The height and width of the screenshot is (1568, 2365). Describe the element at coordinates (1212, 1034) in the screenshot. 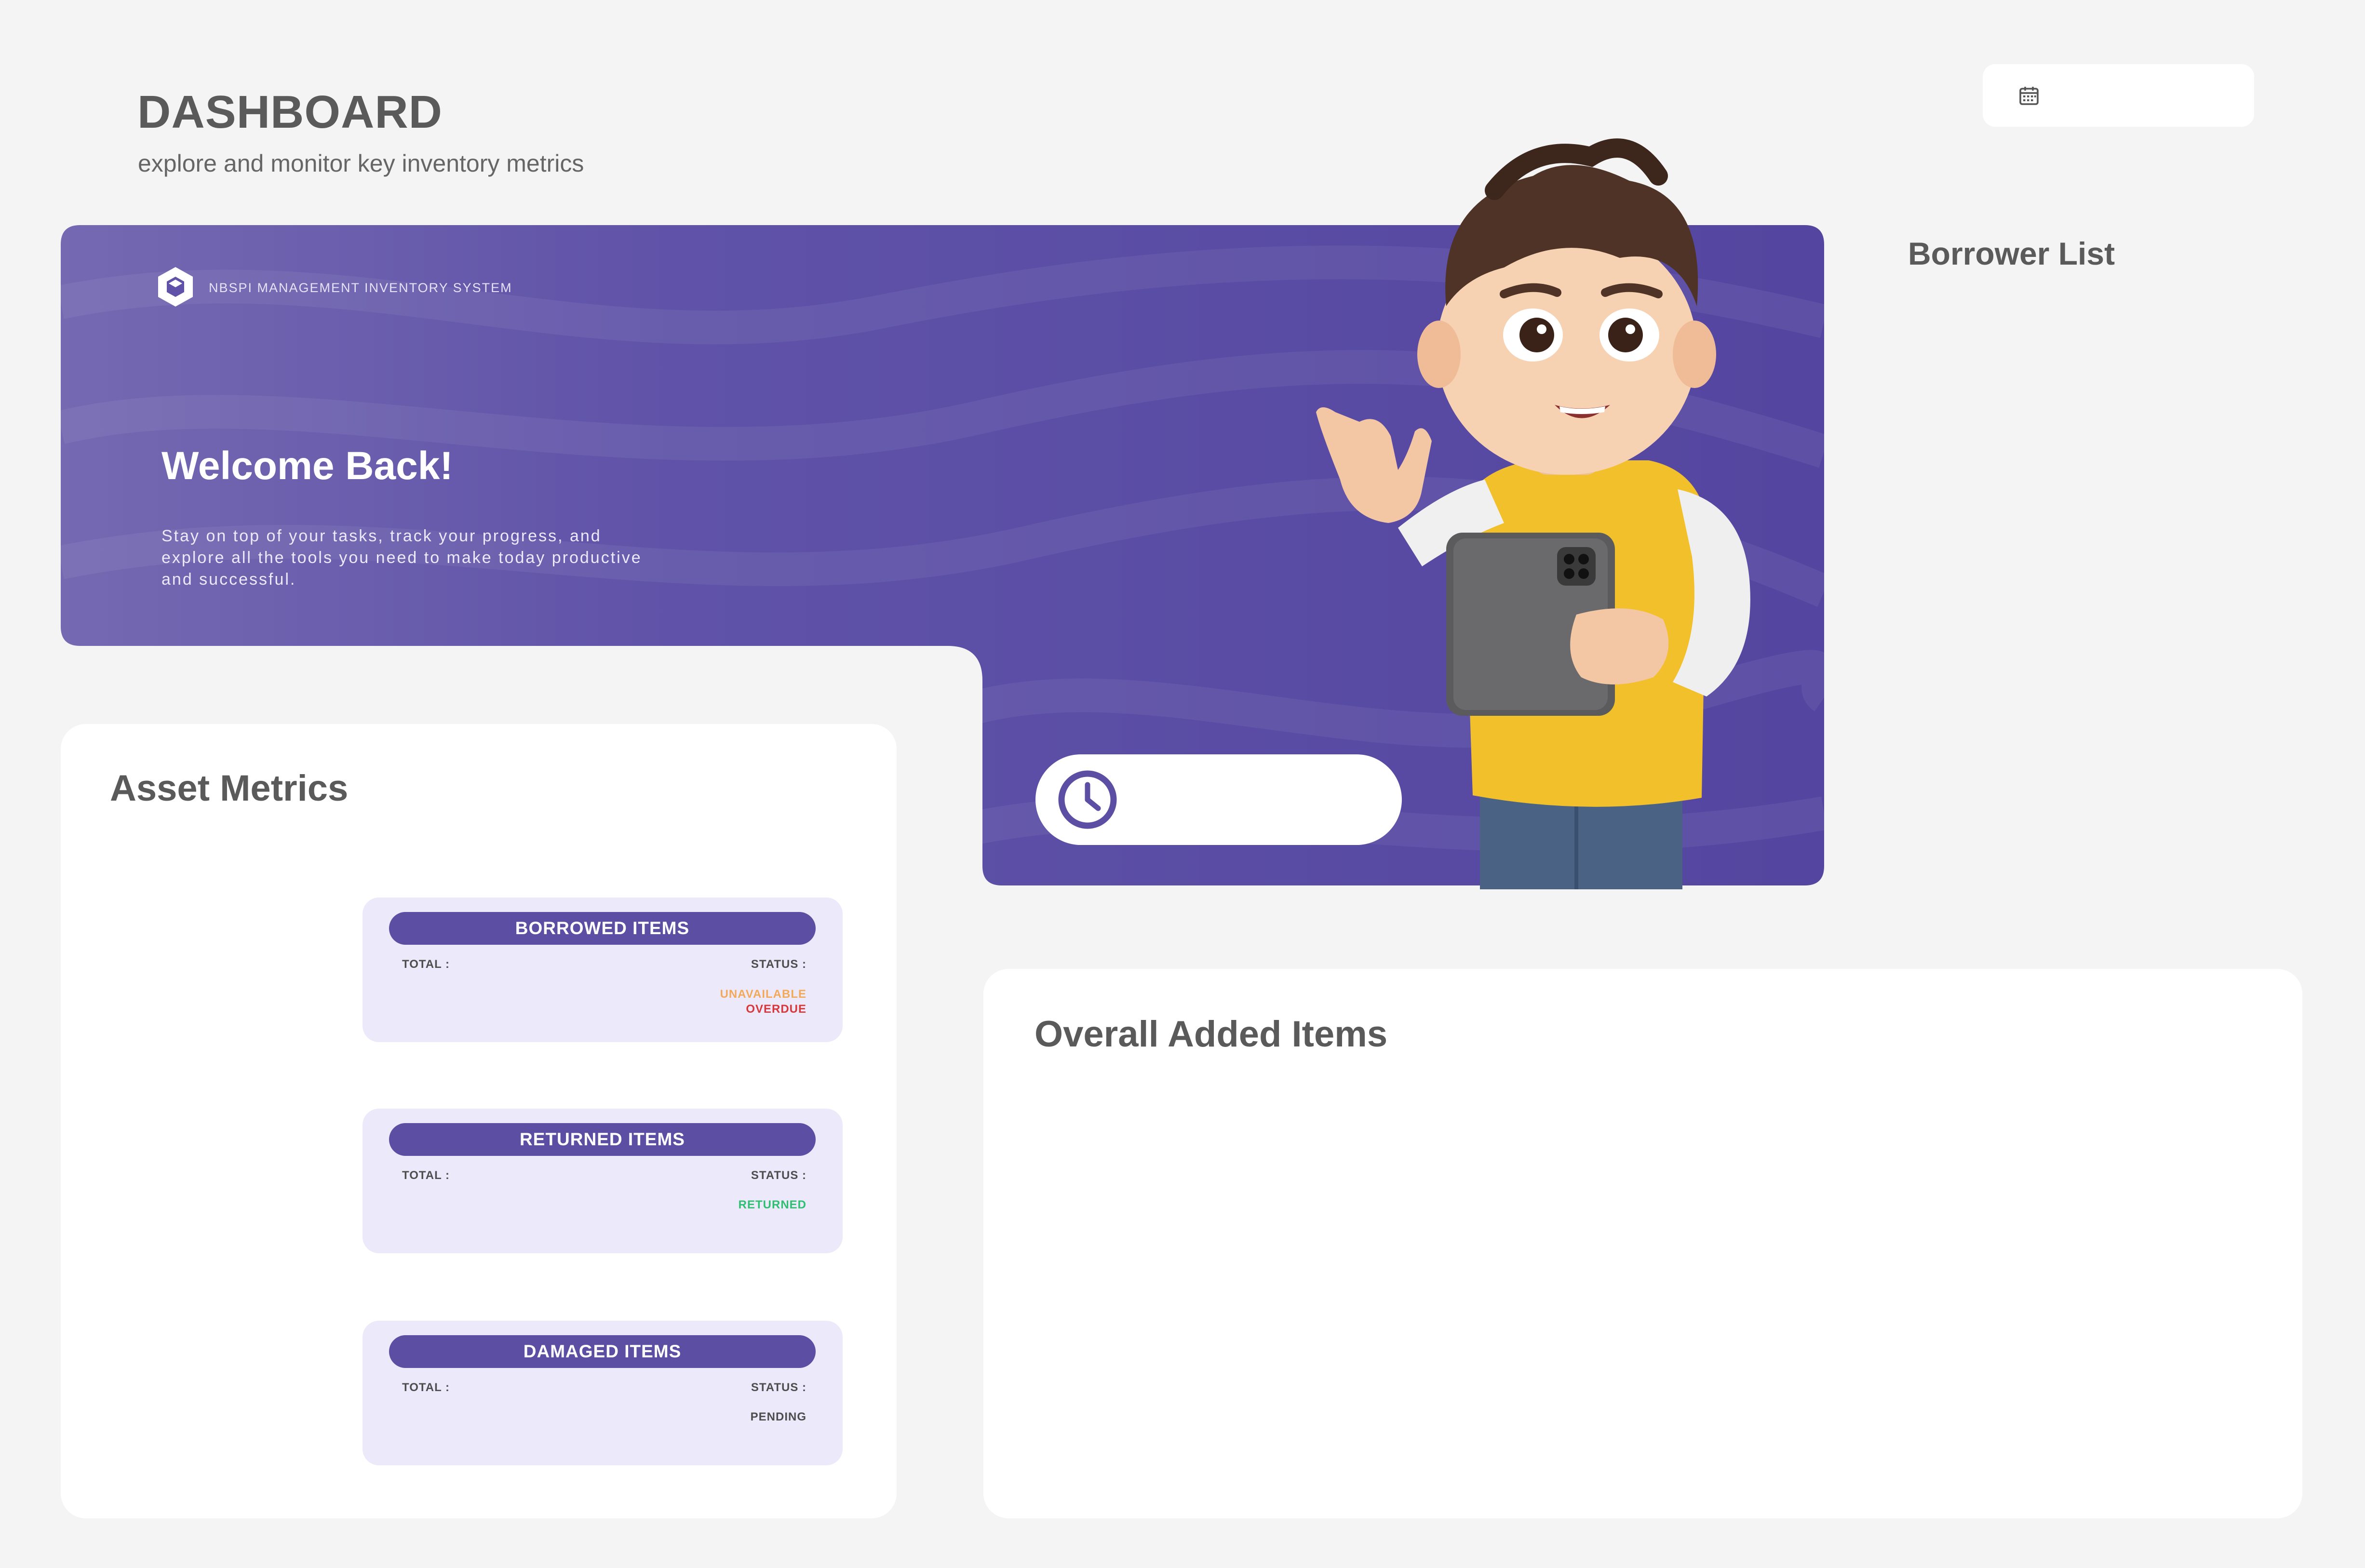

I see `overall-added-items-title: Overall Added Items` at that location.